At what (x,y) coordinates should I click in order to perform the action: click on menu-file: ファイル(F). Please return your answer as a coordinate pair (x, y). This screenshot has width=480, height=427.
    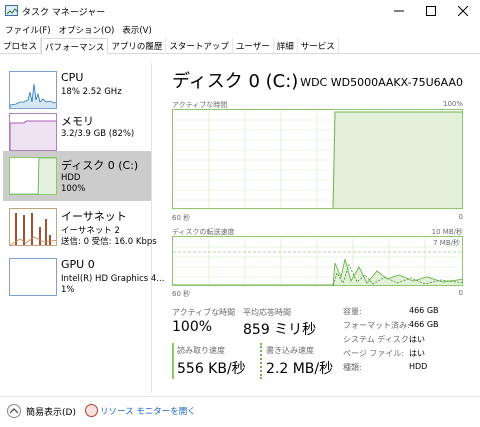
    Looking at the image, I should click on (25, 29).